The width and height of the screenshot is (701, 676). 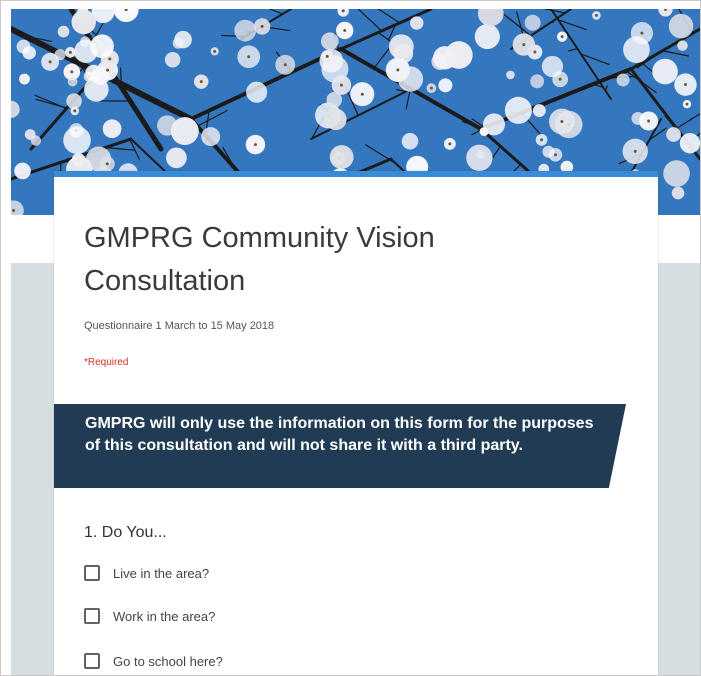 I want to click on option-label: Live in the area?, so click(x=161, y=573).